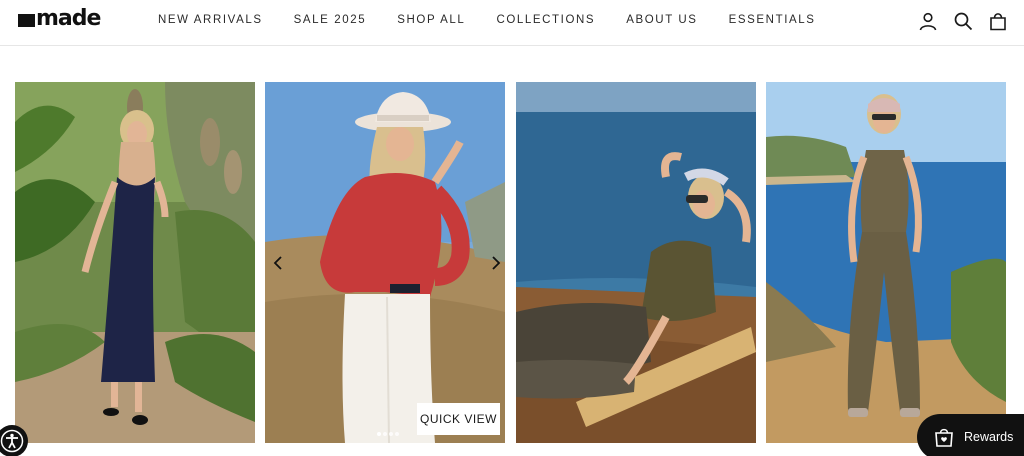 The width and height of the screenshot is (1024, 456). What do you see at coordinates (989, 437) in the screenshot?
I see `rewards-label: Rewards` at bounding box center [989, 437].